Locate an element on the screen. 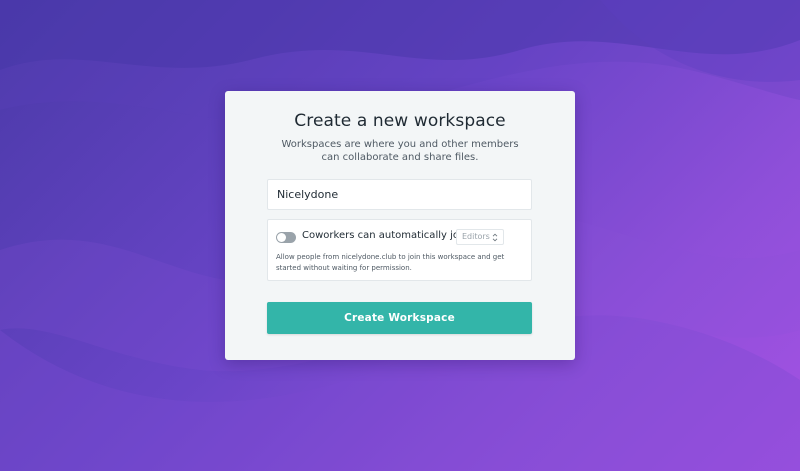 The image size is (800, 471). role-select: Editors is located at coordinates (480, 237).